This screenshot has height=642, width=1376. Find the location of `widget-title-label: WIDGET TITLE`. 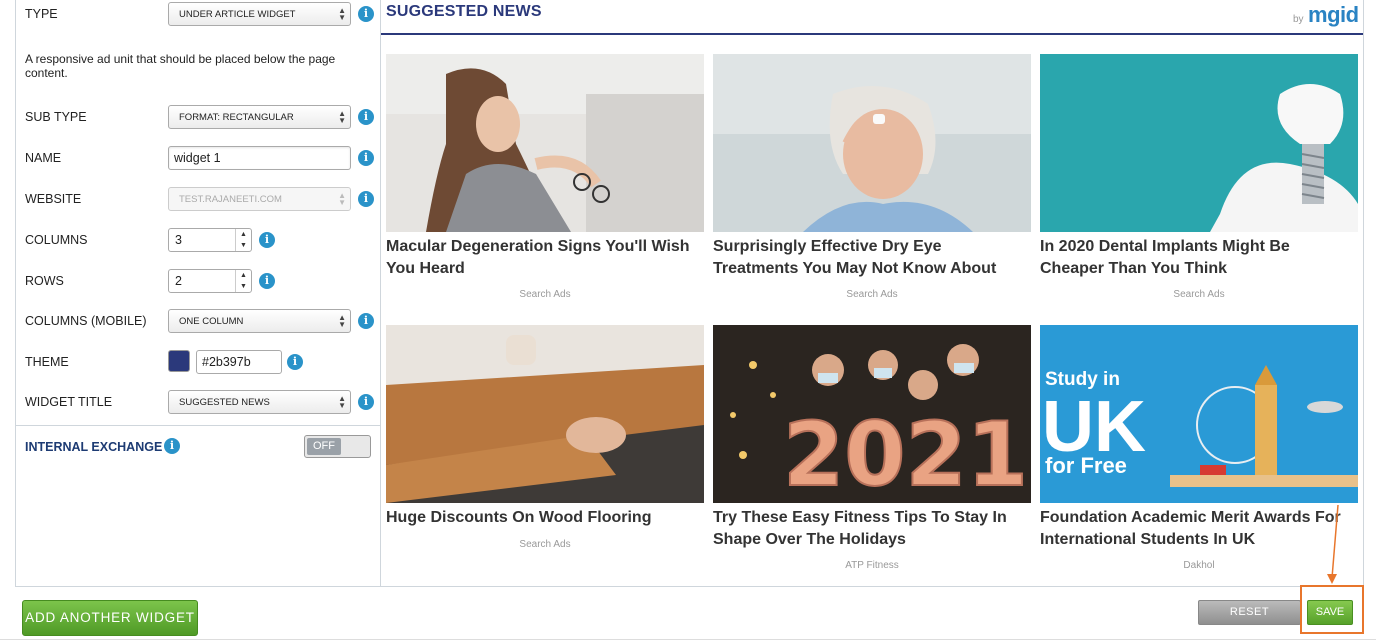

widget-title-label: WIDGET TITLE is located at coordinates (69, 402).